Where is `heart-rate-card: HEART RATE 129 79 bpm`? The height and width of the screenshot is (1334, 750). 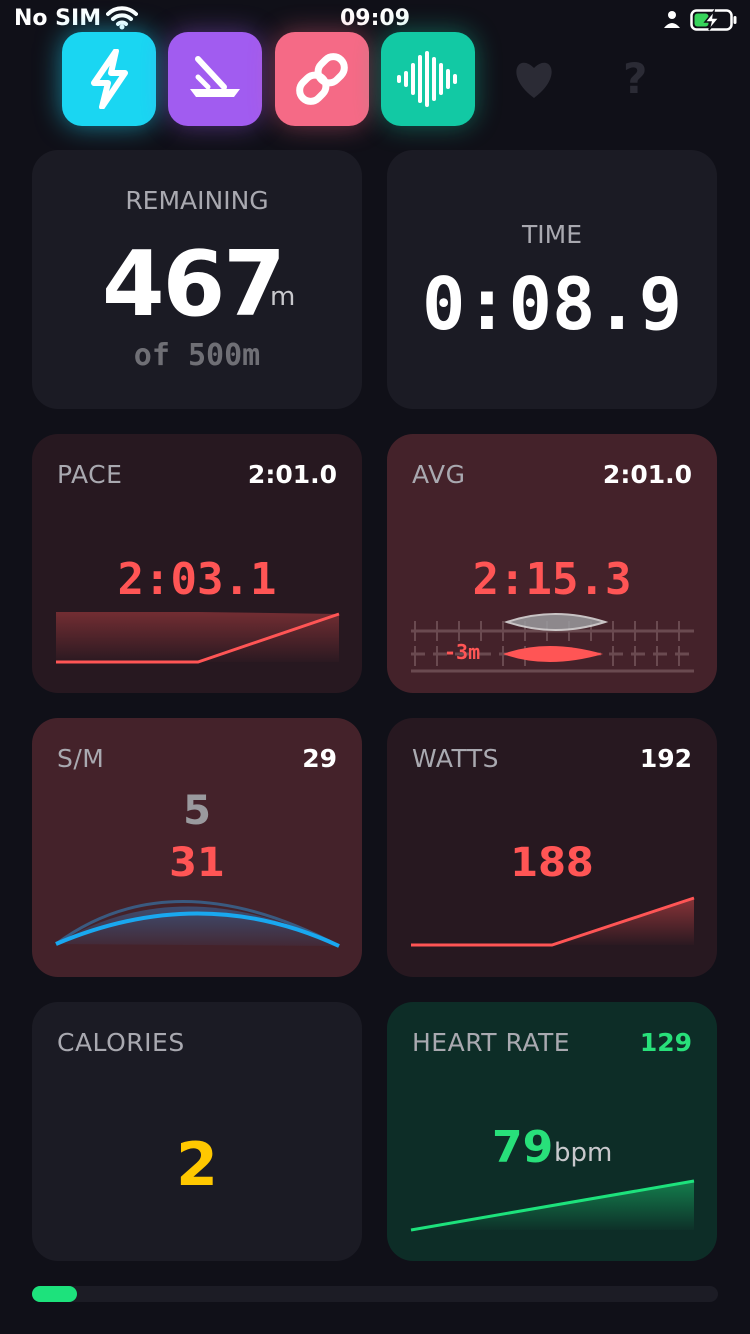
heart-rate-card: HEART RATE 129 79 bpm is located at coordinates (552, 1131).